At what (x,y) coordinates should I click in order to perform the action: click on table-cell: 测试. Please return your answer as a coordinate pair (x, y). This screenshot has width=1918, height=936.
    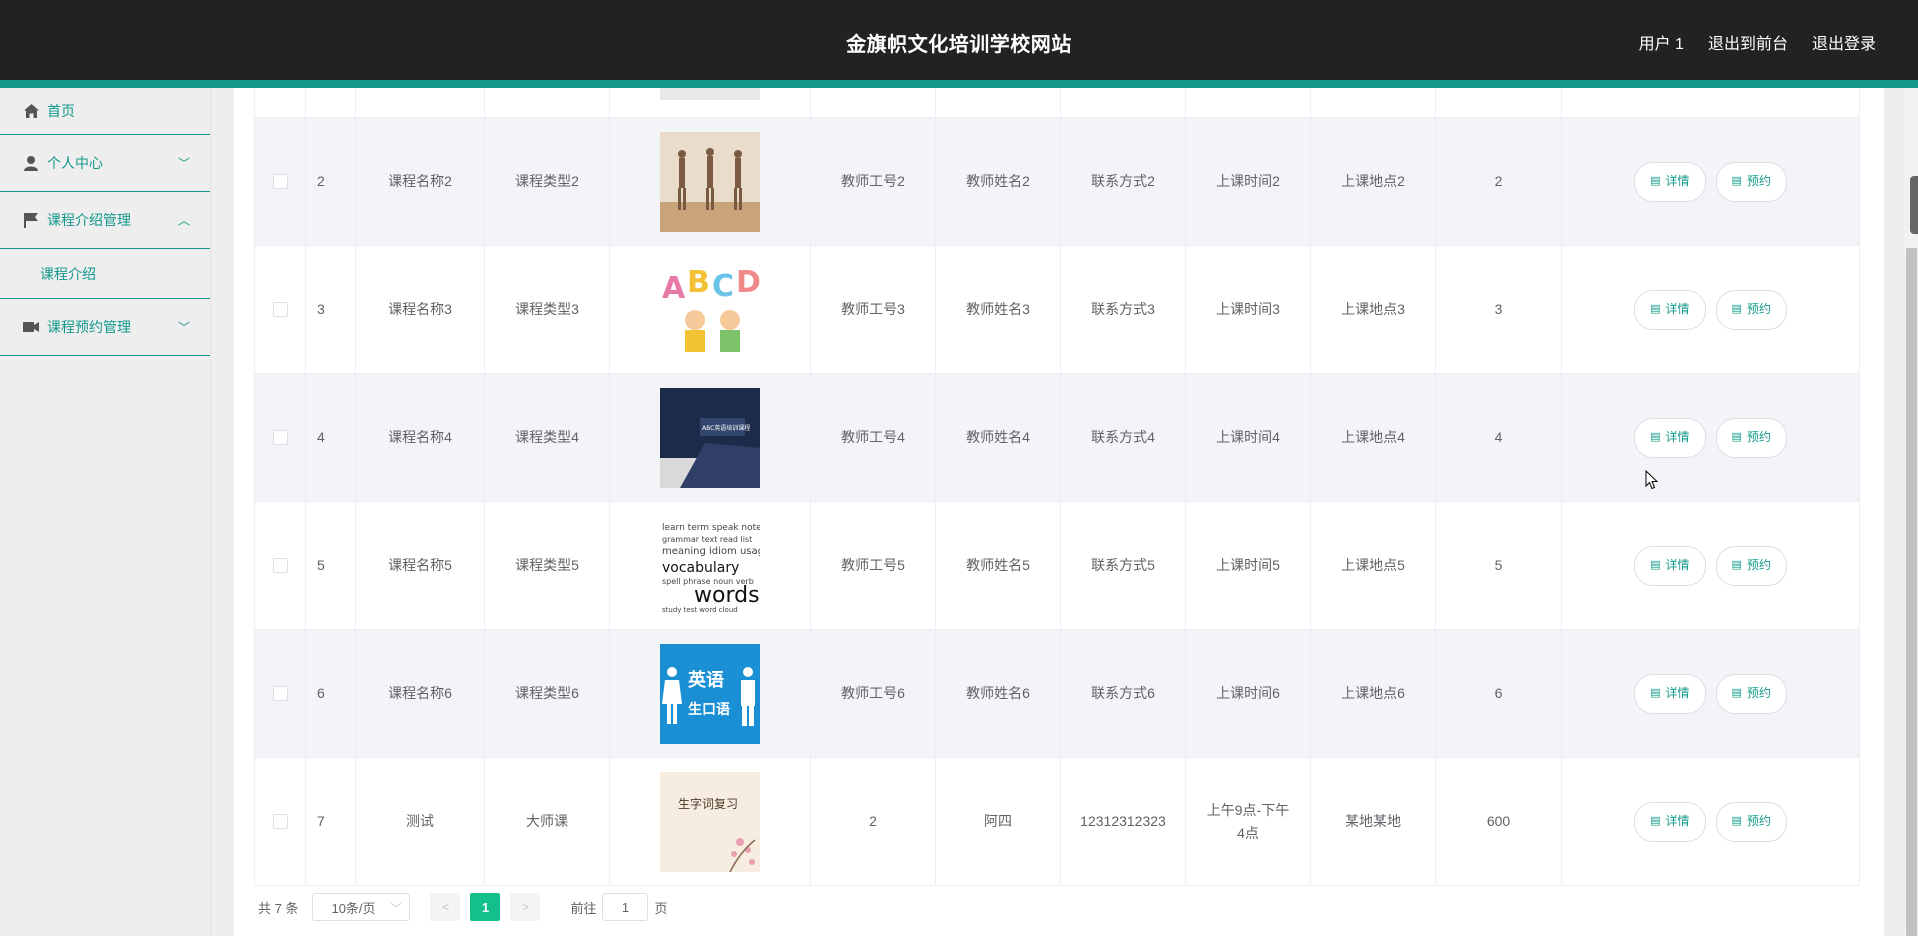
    Looking at the image, I should click on (420, 821).